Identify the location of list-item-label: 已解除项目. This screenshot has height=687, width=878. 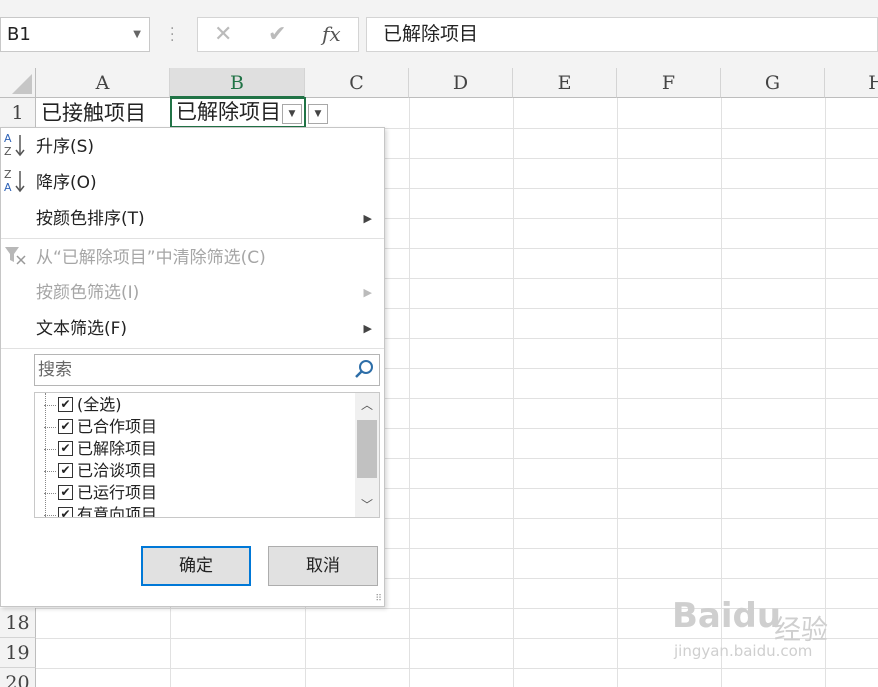
(117, 448).